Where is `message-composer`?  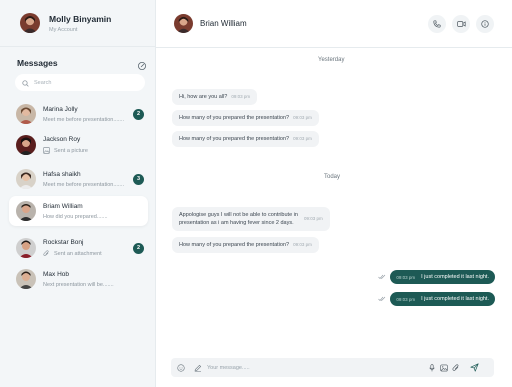
message-composer is located at coordinates (332, 367).